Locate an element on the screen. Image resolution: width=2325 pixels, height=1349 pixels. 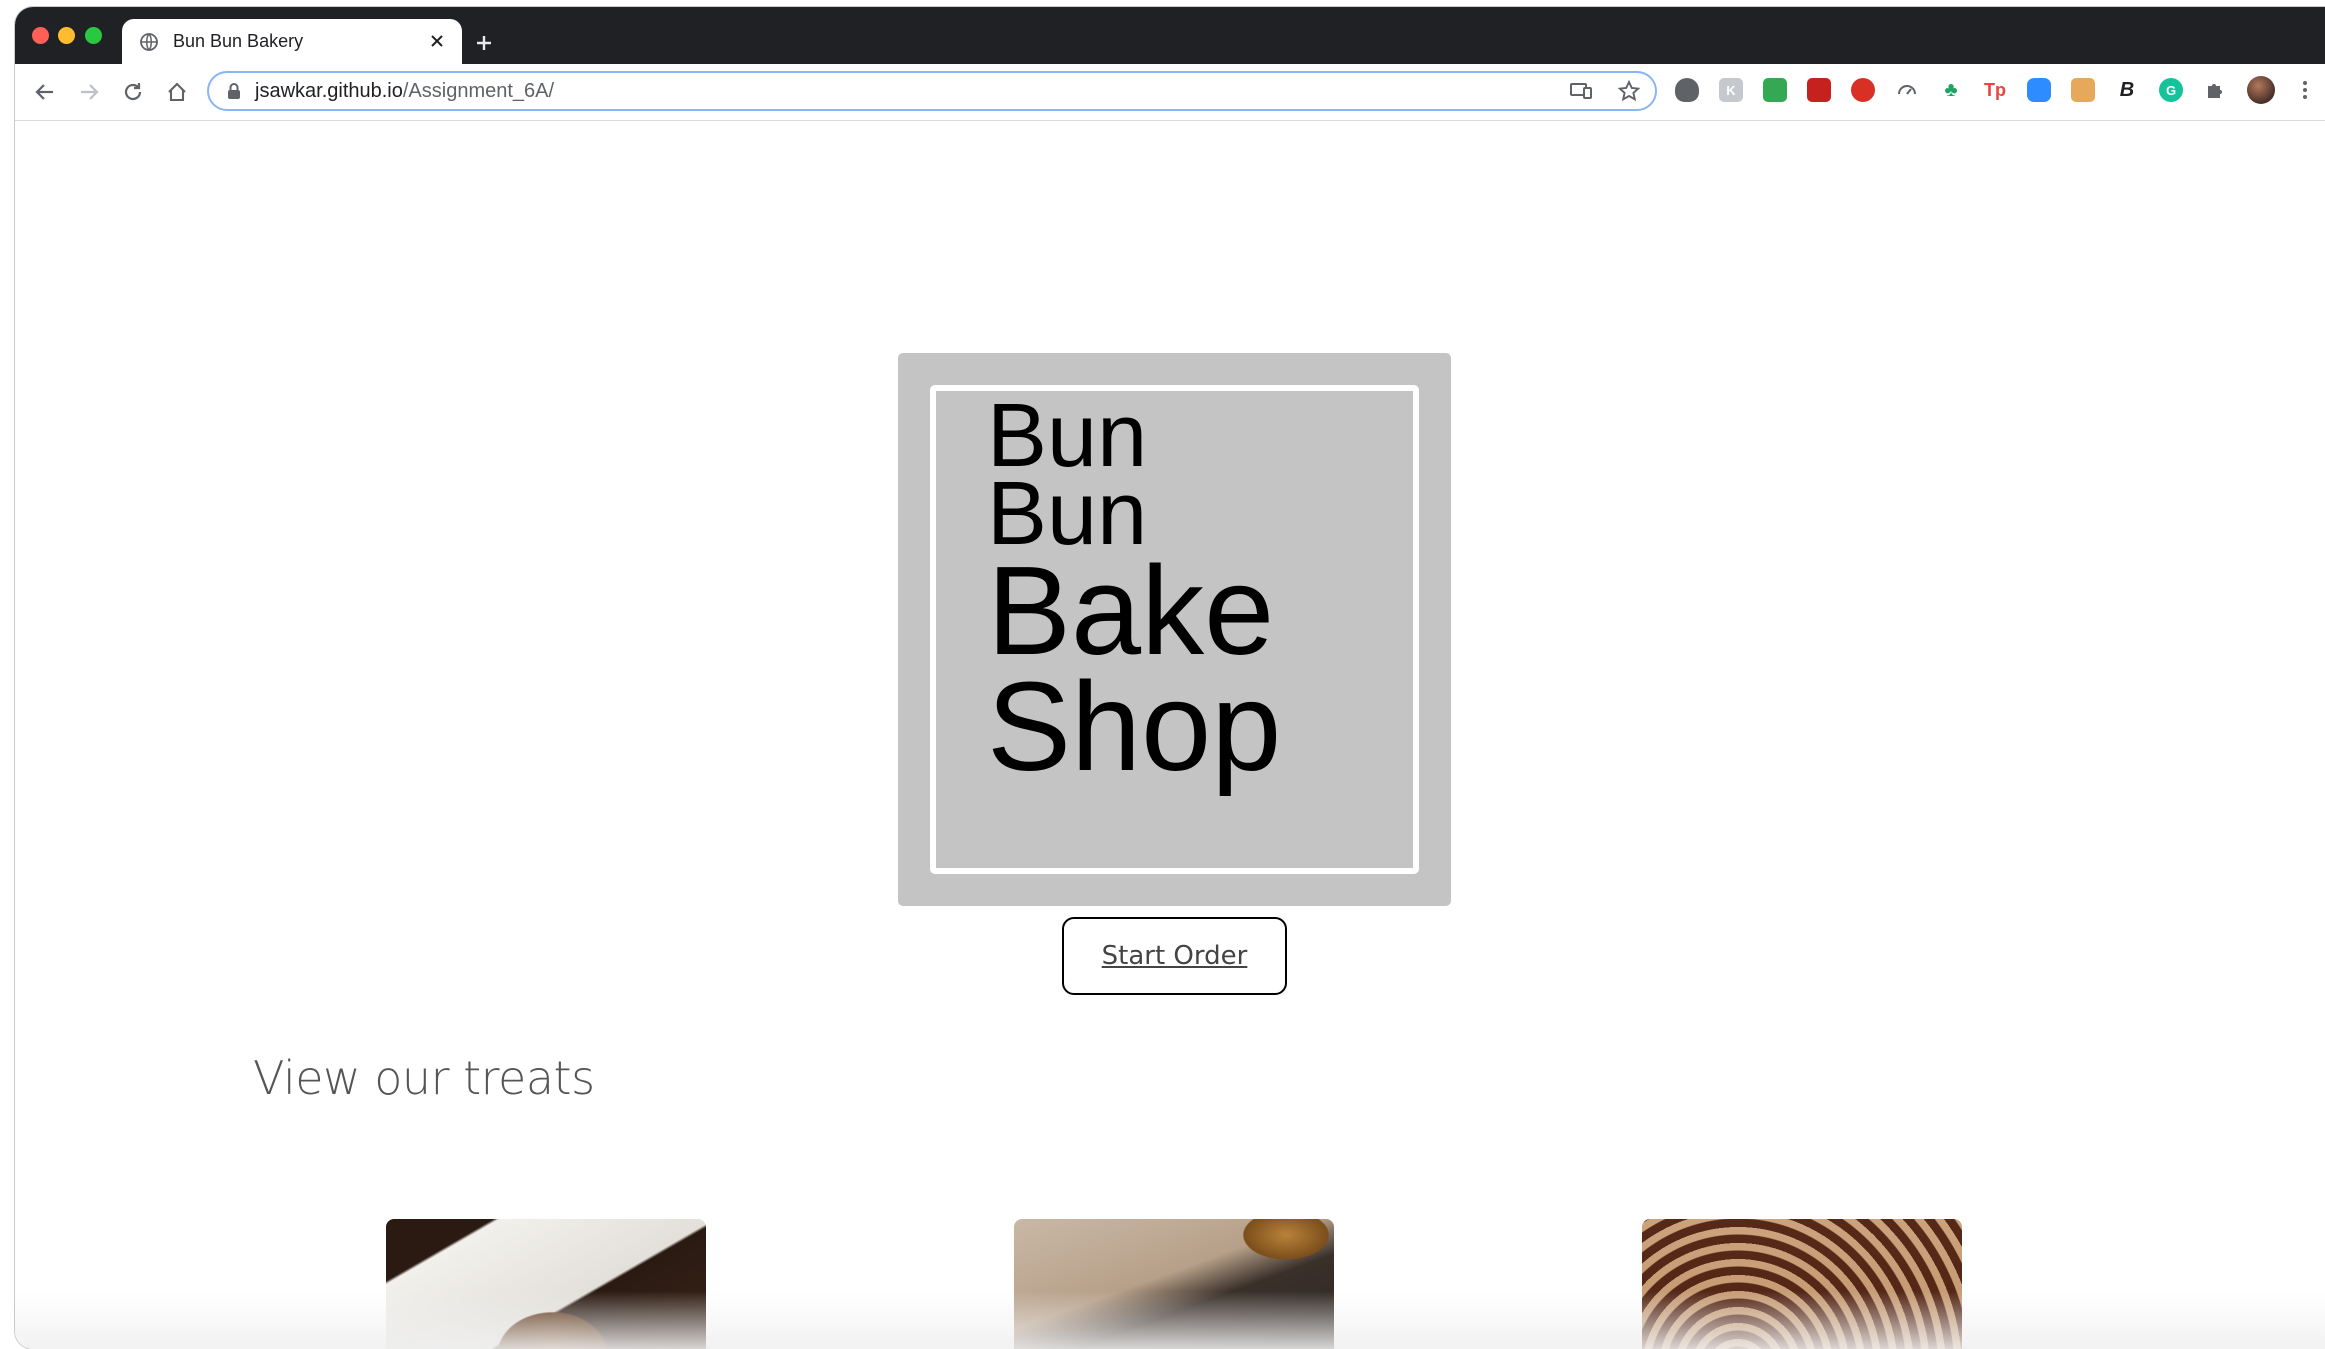
logo-line-4: Shop is located at coordinates (1134, 726).